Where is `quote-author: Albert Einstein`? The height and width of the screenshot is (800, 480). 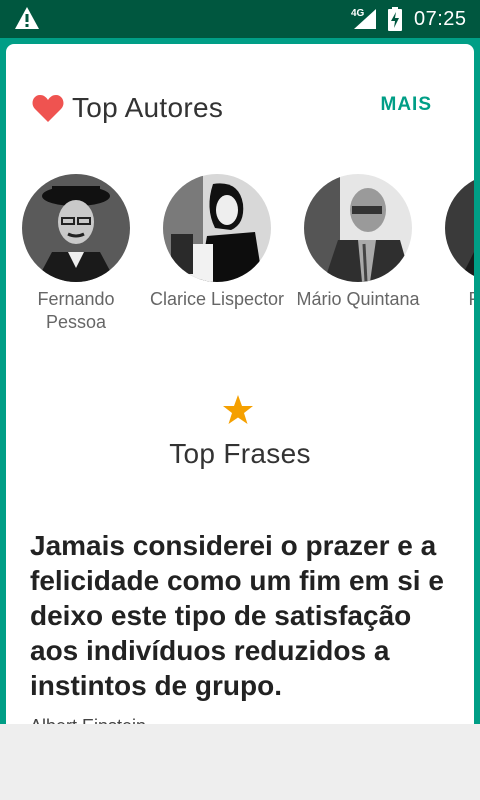 quote-author: Albert Einstein is located at coordinates (88, 720).